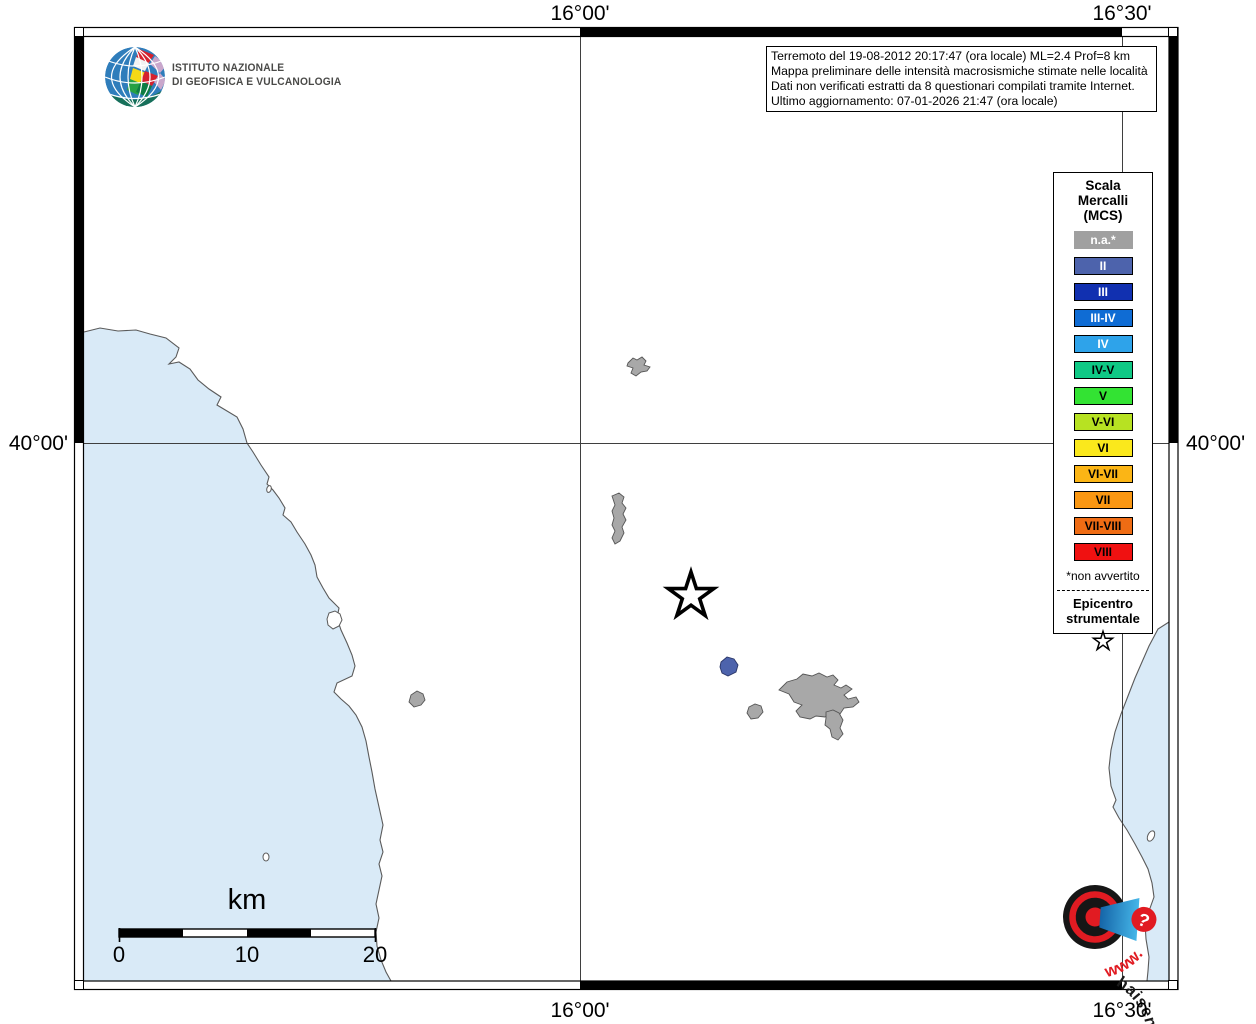 Image resolution: width=1256 pixels, height=1024 pixels. Describe the element at coordinates (1173, 239) in the screenshot. I see `frame-black-right` at that location.